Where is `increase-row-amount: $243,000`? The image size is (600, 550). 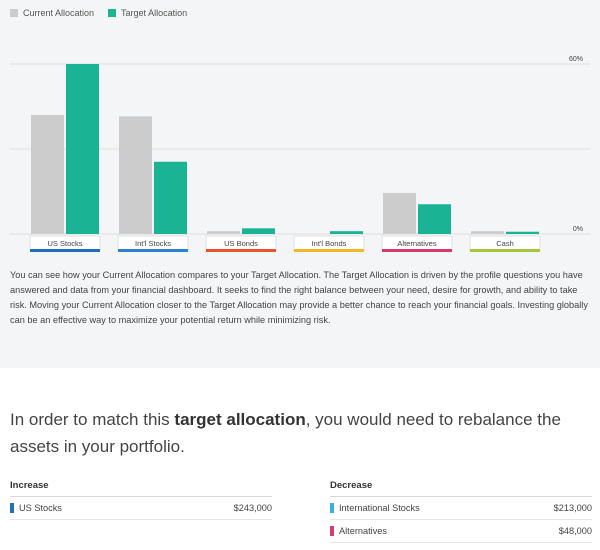
increase-row-amount: $243,000 is located at coordinates (252, 508).